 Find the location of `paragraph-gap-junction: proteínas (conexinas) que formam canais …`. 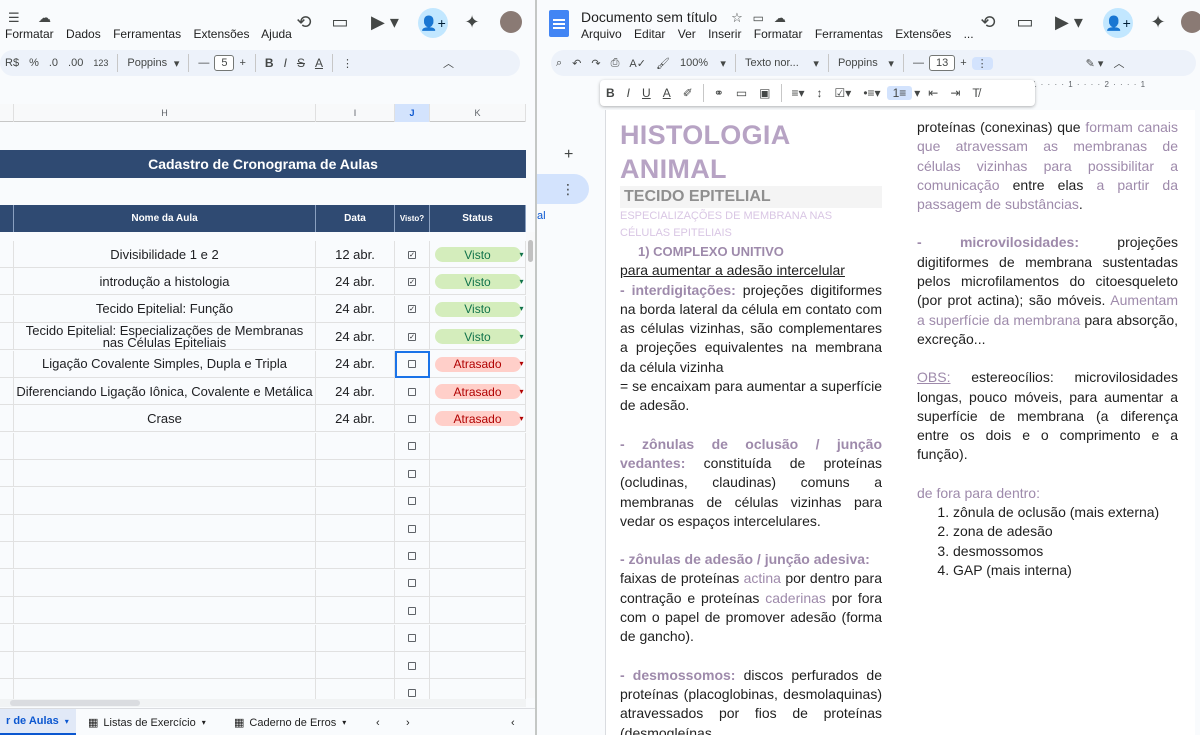

paragraph-gap-junction: proteínas (conexinas) que formam canais … is located at coordinates (1047, 166).